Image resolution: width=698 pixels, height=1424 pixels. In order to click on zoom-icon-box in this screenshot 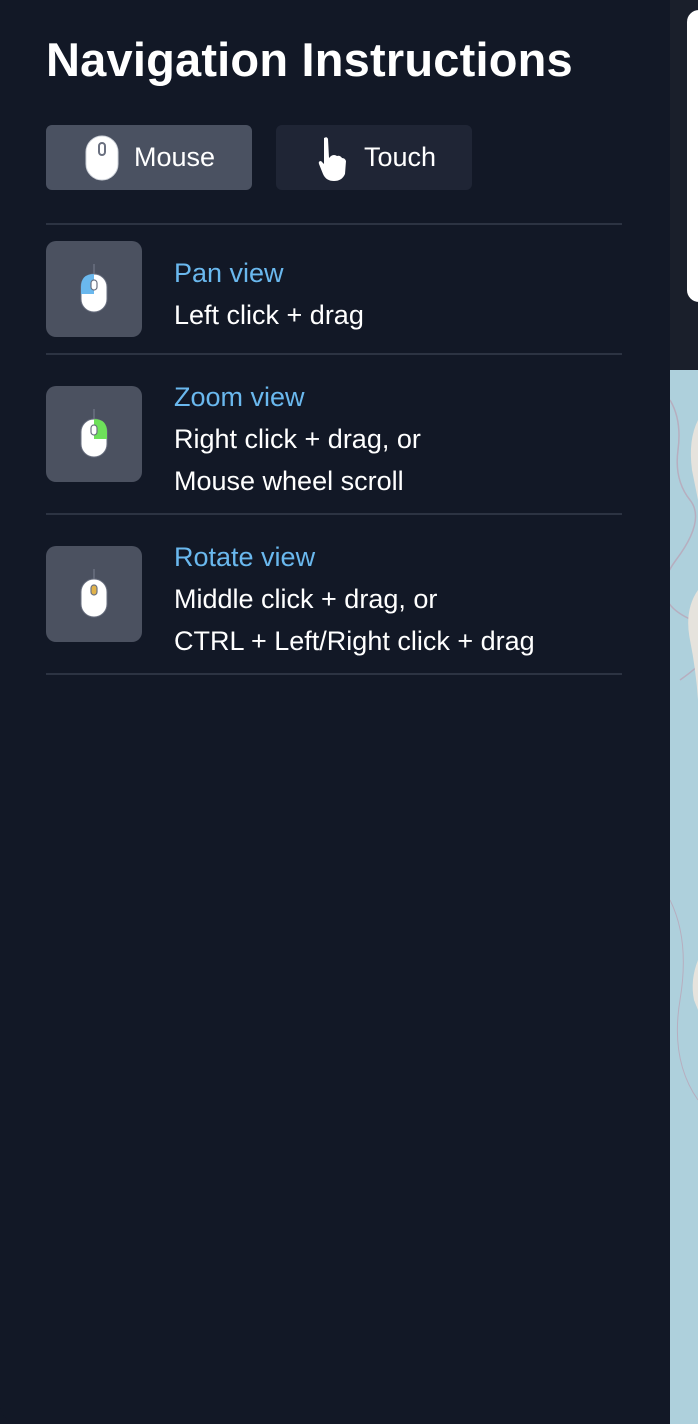, I will do `click(94, 434)`.